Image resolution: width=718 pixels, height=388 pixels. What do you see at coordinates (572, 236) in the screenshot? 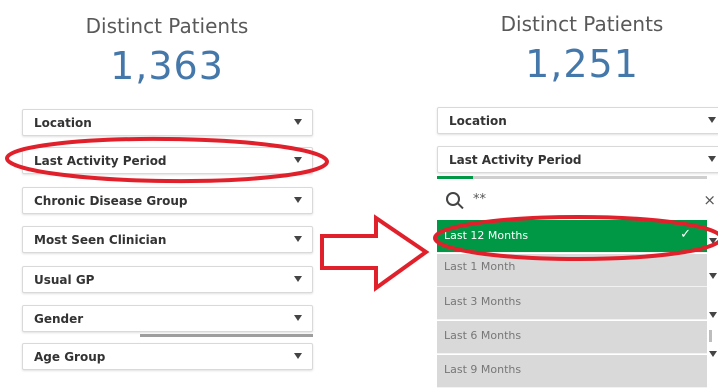
I see `list-item-last-12-months: Last 12 Months ✓` at bounding box center [572, 236].